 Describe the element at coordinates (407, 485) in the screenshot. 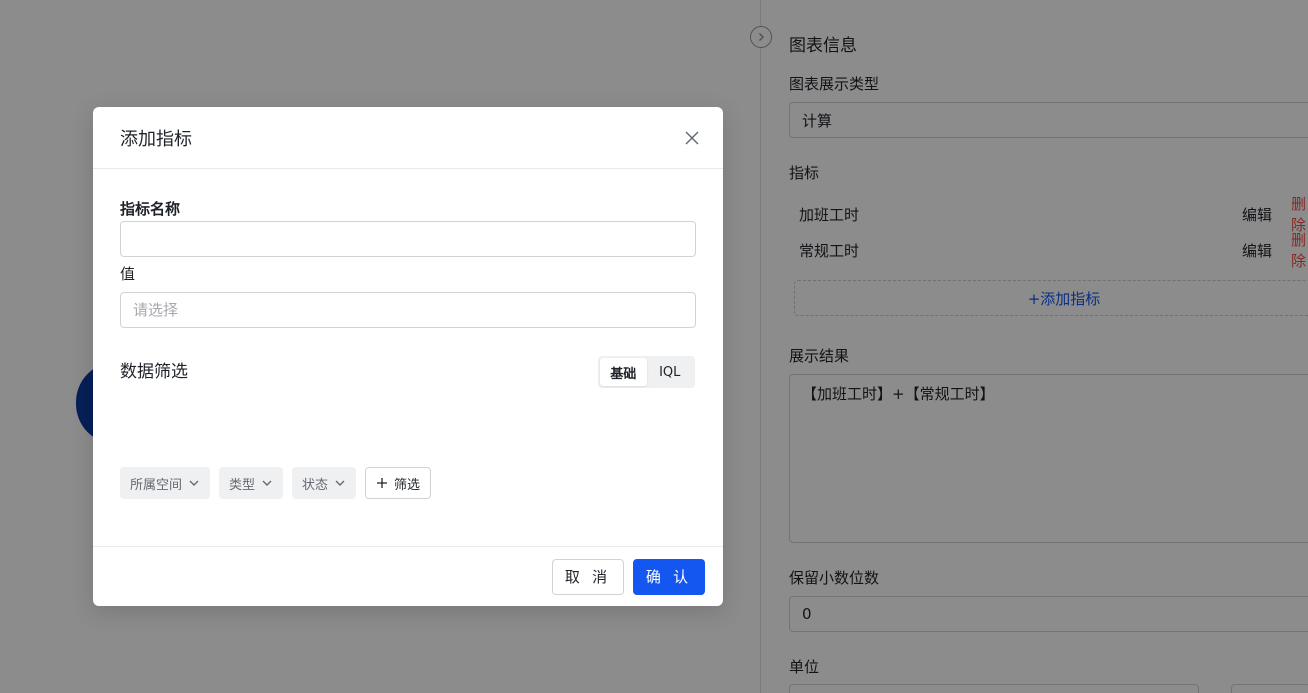

I see `add-filter-label: 筛选` at that location.